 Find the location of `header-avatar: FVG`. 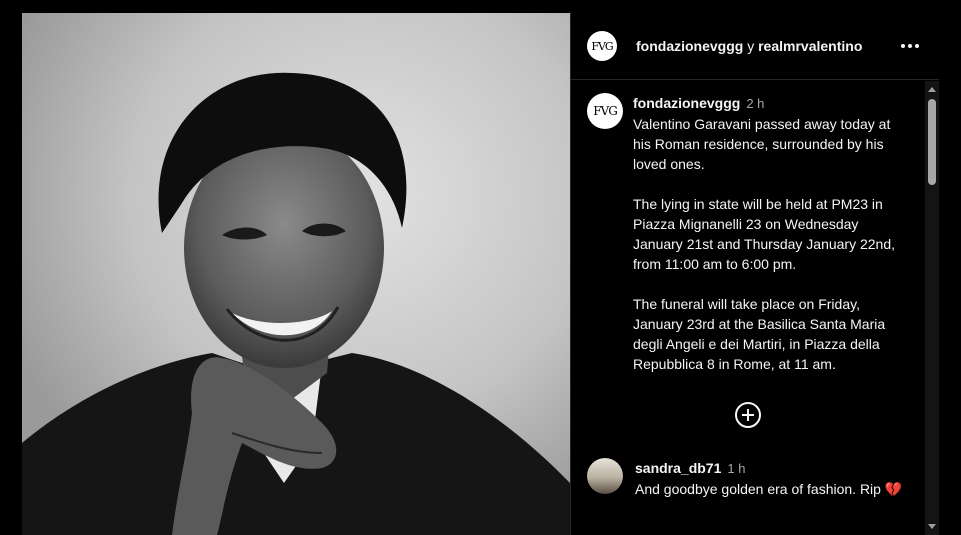

header-avatar: FVG is located at coordinates (602, 46).